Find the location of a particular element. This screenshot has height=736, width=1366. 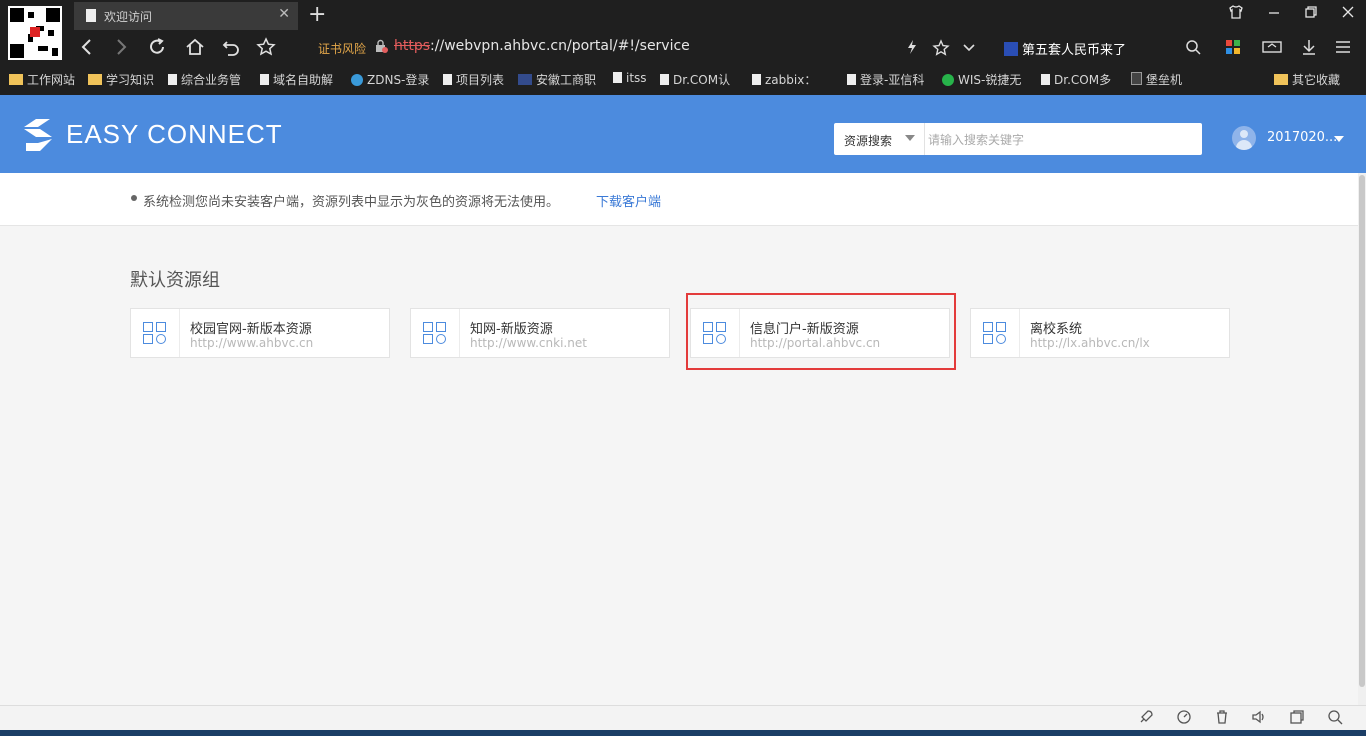

zoom-icon is located at coordinates (1335, 719).